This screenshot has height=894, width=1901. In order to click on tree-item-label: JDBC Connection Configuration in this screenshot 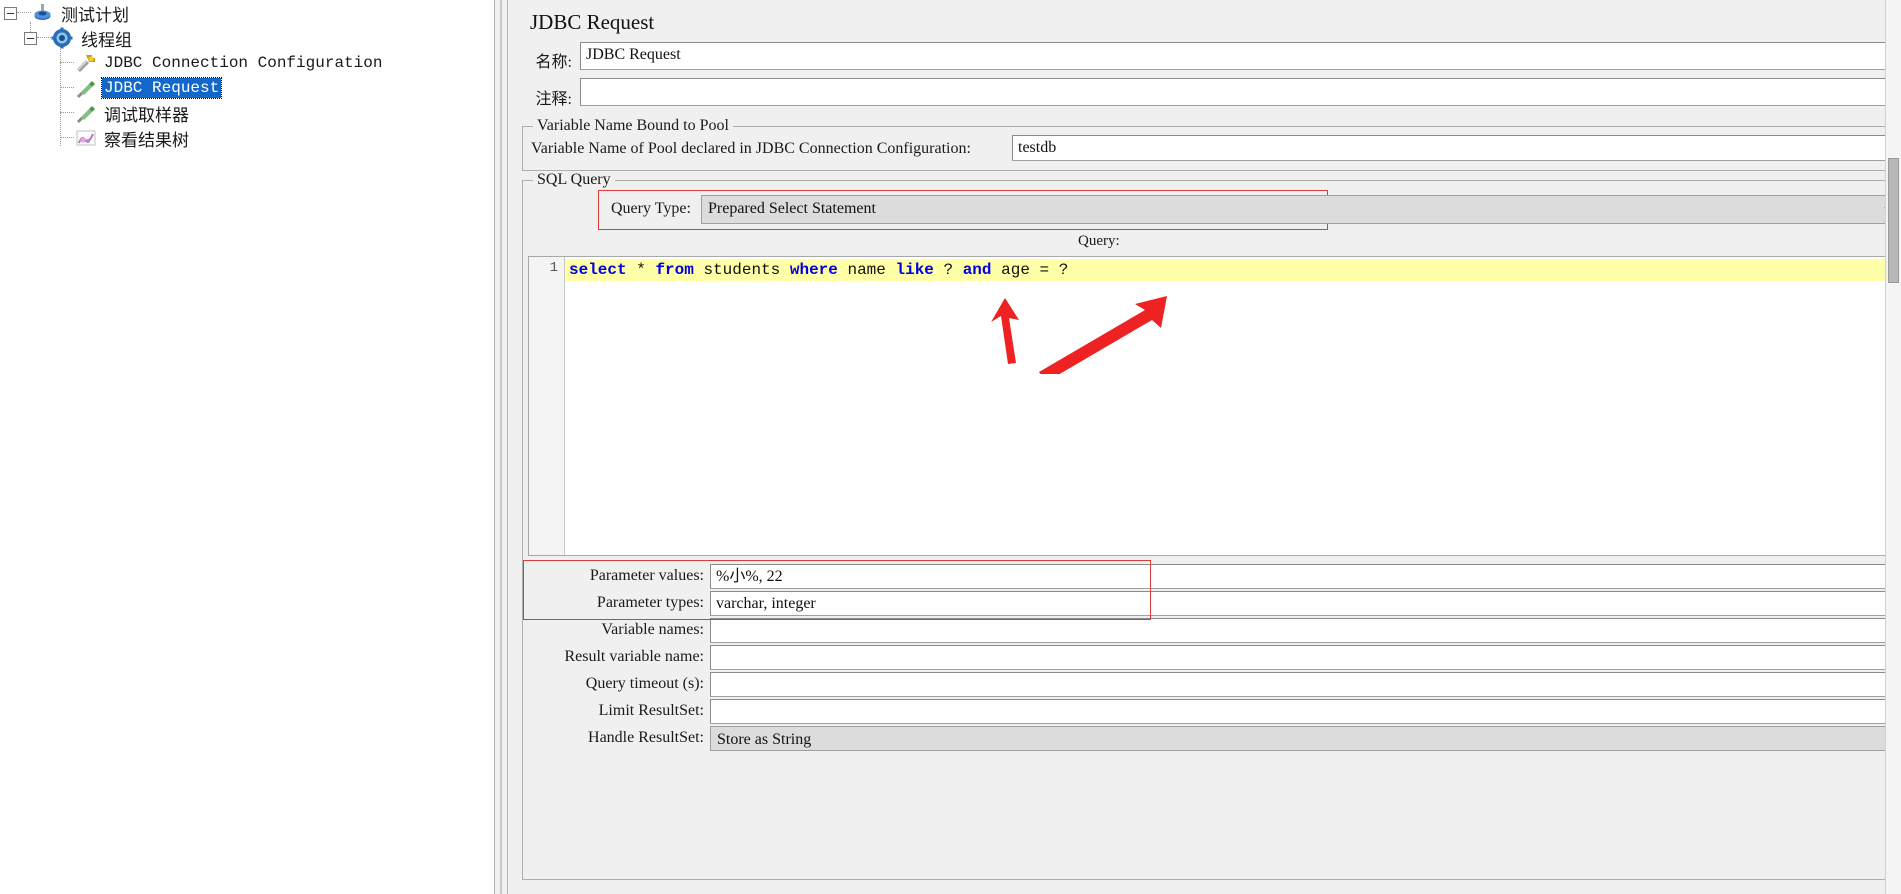, I will do `click(243, 63)`.